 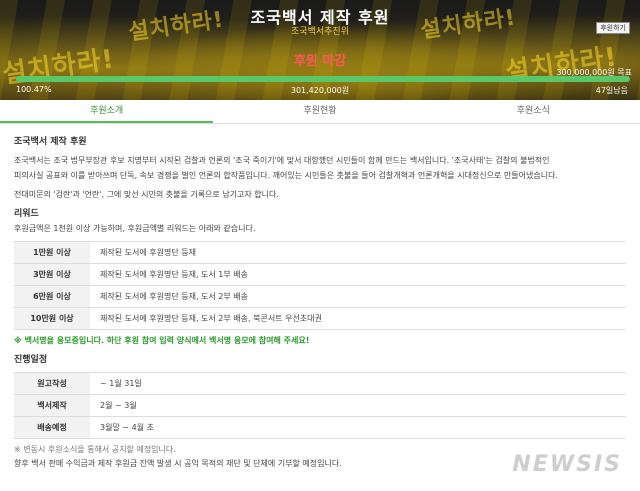 I want to click on table-row: 원고작성 ~ 1월 31일, so click(x=320, y=383).